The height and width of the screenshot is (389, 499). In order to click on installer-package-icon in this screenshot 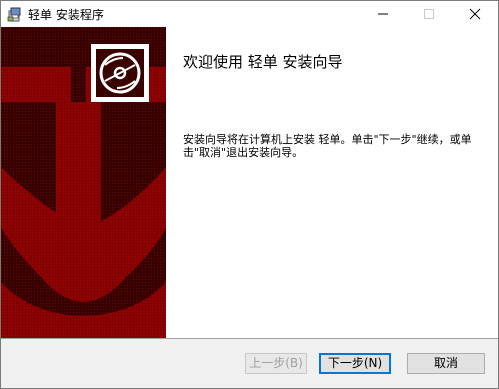, I will do `click(15, 14)`.